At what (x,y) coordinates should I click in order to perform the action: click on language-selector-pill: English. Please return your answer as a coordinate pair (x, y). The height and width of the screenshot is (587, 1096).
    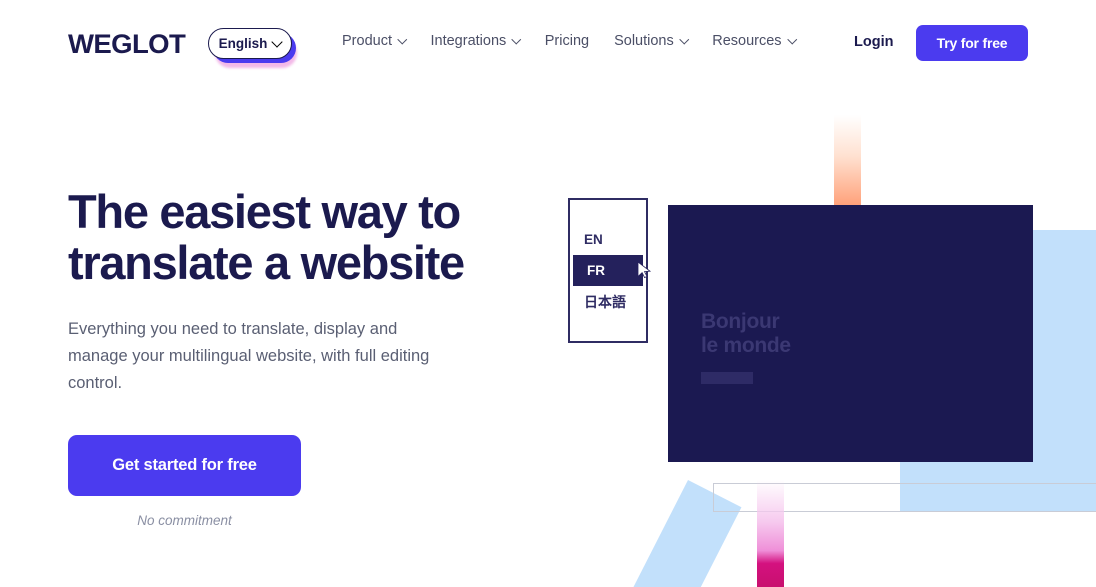
    Looking at the image, I should click on (250, 43).